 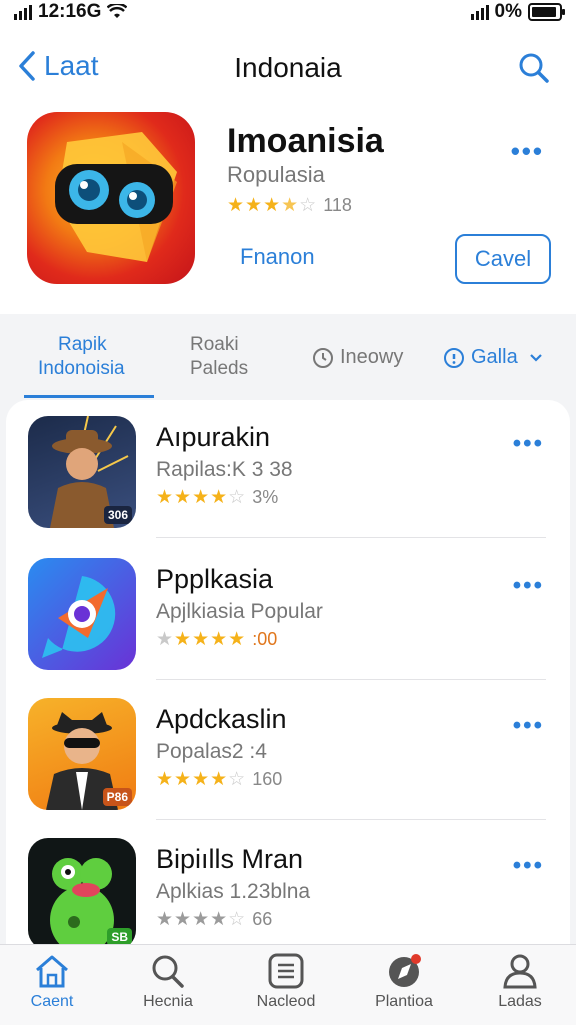 What do you see at coordinates (81, 357) in the screenshot?
I see `tab-rapik-indonoisia: Rapik Indonoisia` at bounding box center [81, 357].